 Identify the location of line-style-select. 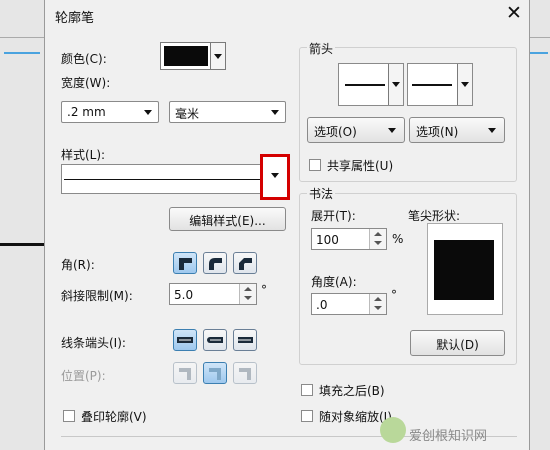
(173, 179).